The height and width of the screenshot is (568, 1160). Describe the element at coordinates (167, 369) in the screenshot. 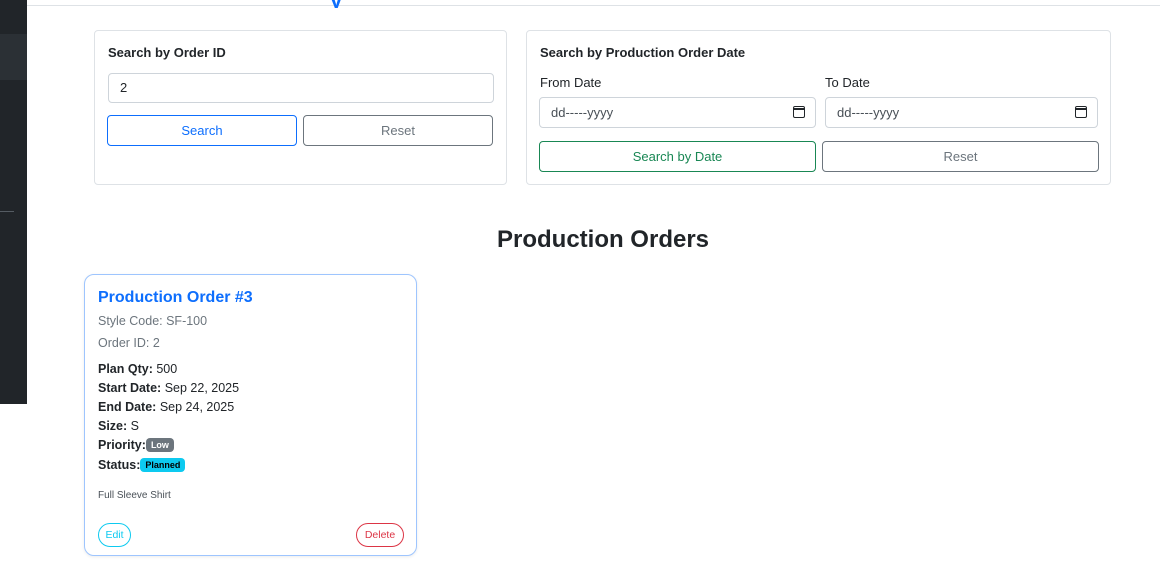

I see `plan-qty-value: 500` at that location.